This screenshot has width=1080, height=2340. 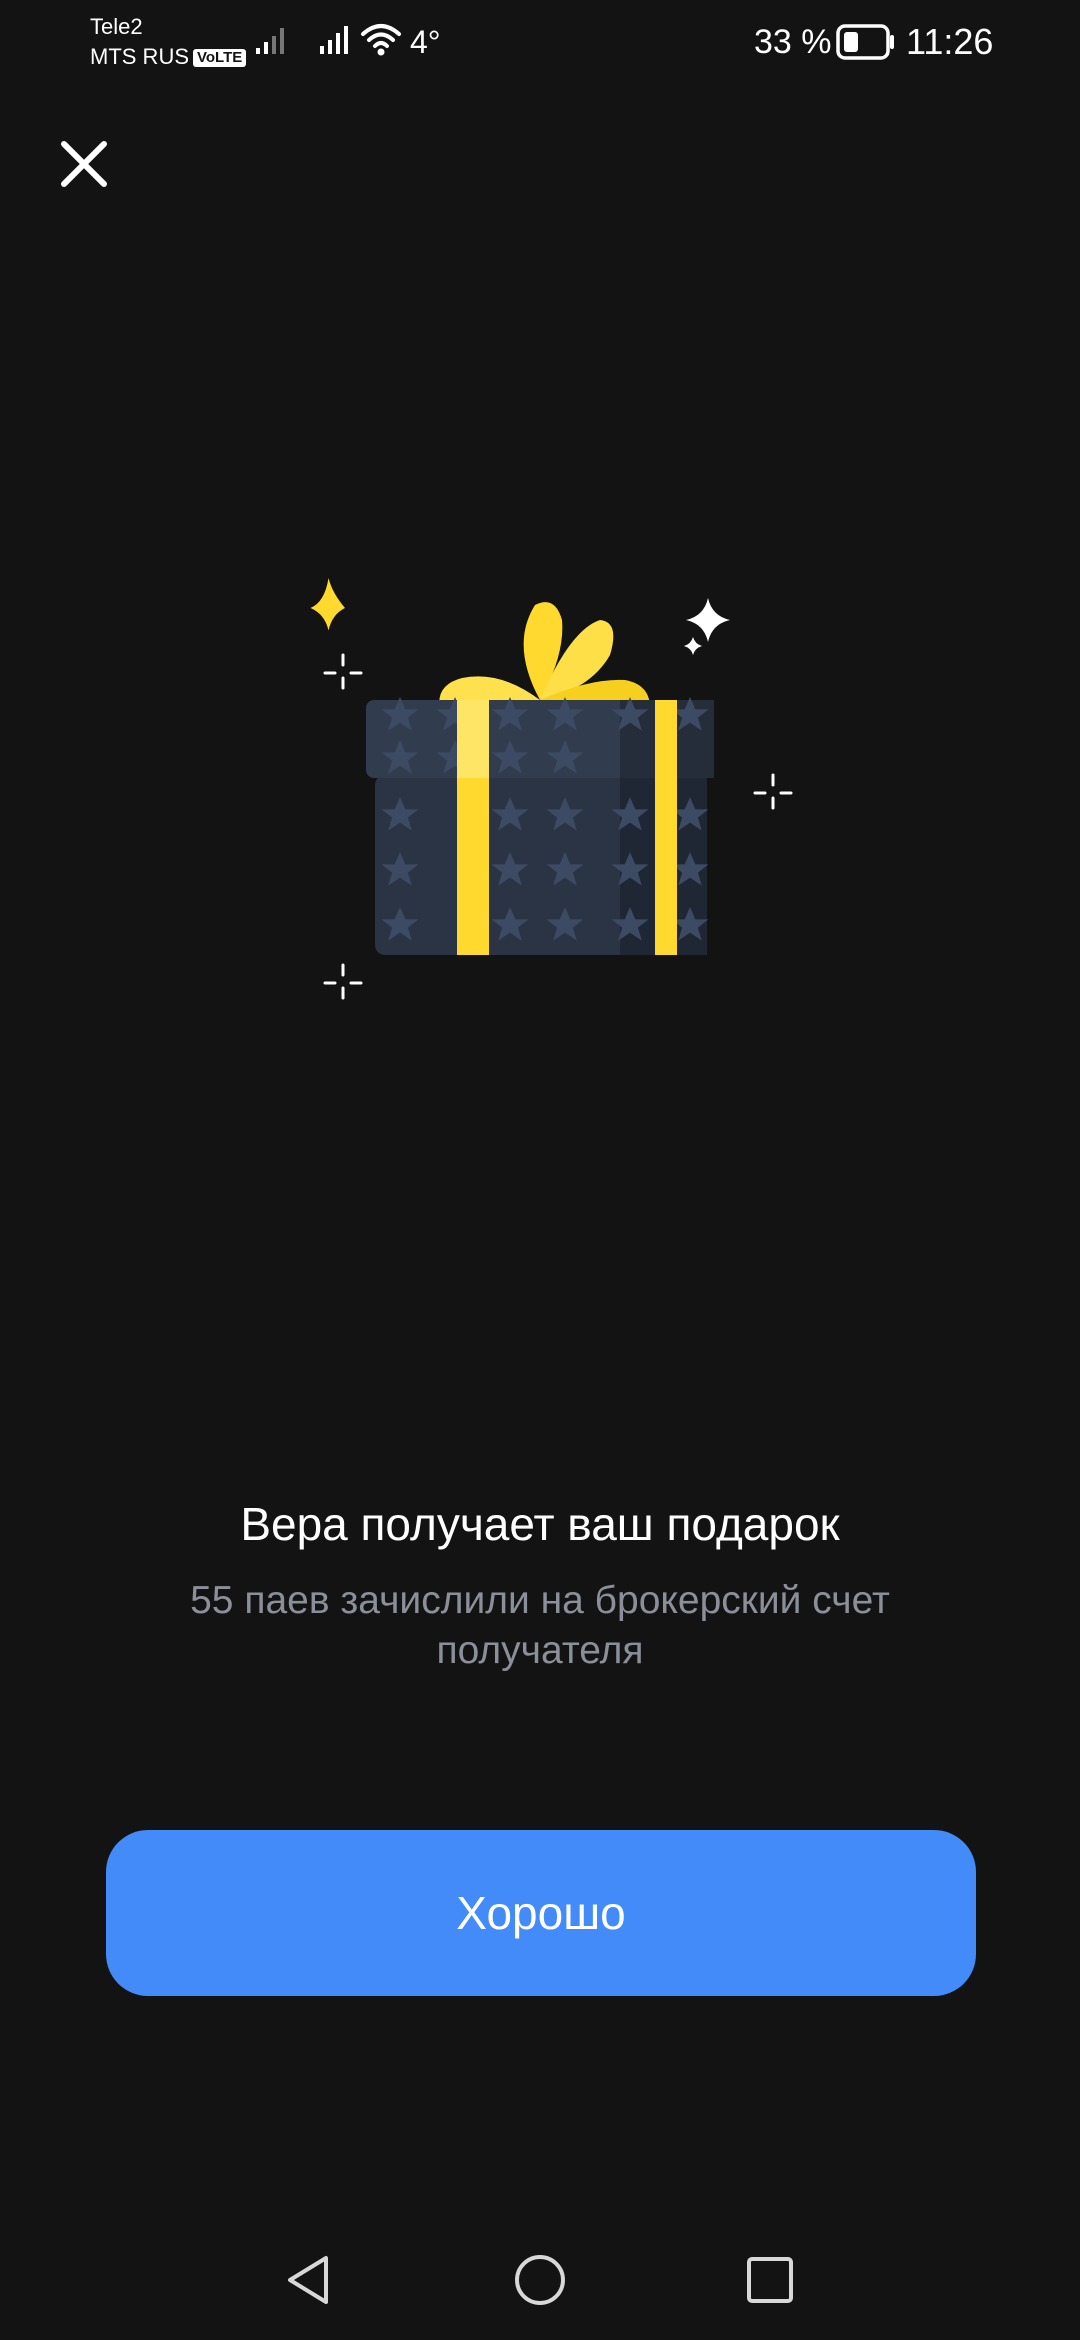 I want to click on carrier-2-line: MTS RUS VoLTE, so click(x=168, y=57).